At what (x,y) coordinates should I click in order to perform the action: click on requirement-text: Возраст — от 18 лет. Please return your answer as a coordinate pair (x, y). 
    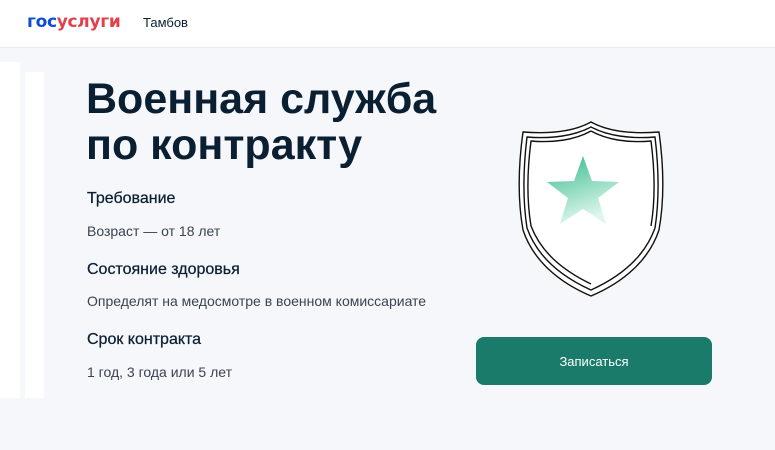
    Looking at the image, I should click on (154, 231).